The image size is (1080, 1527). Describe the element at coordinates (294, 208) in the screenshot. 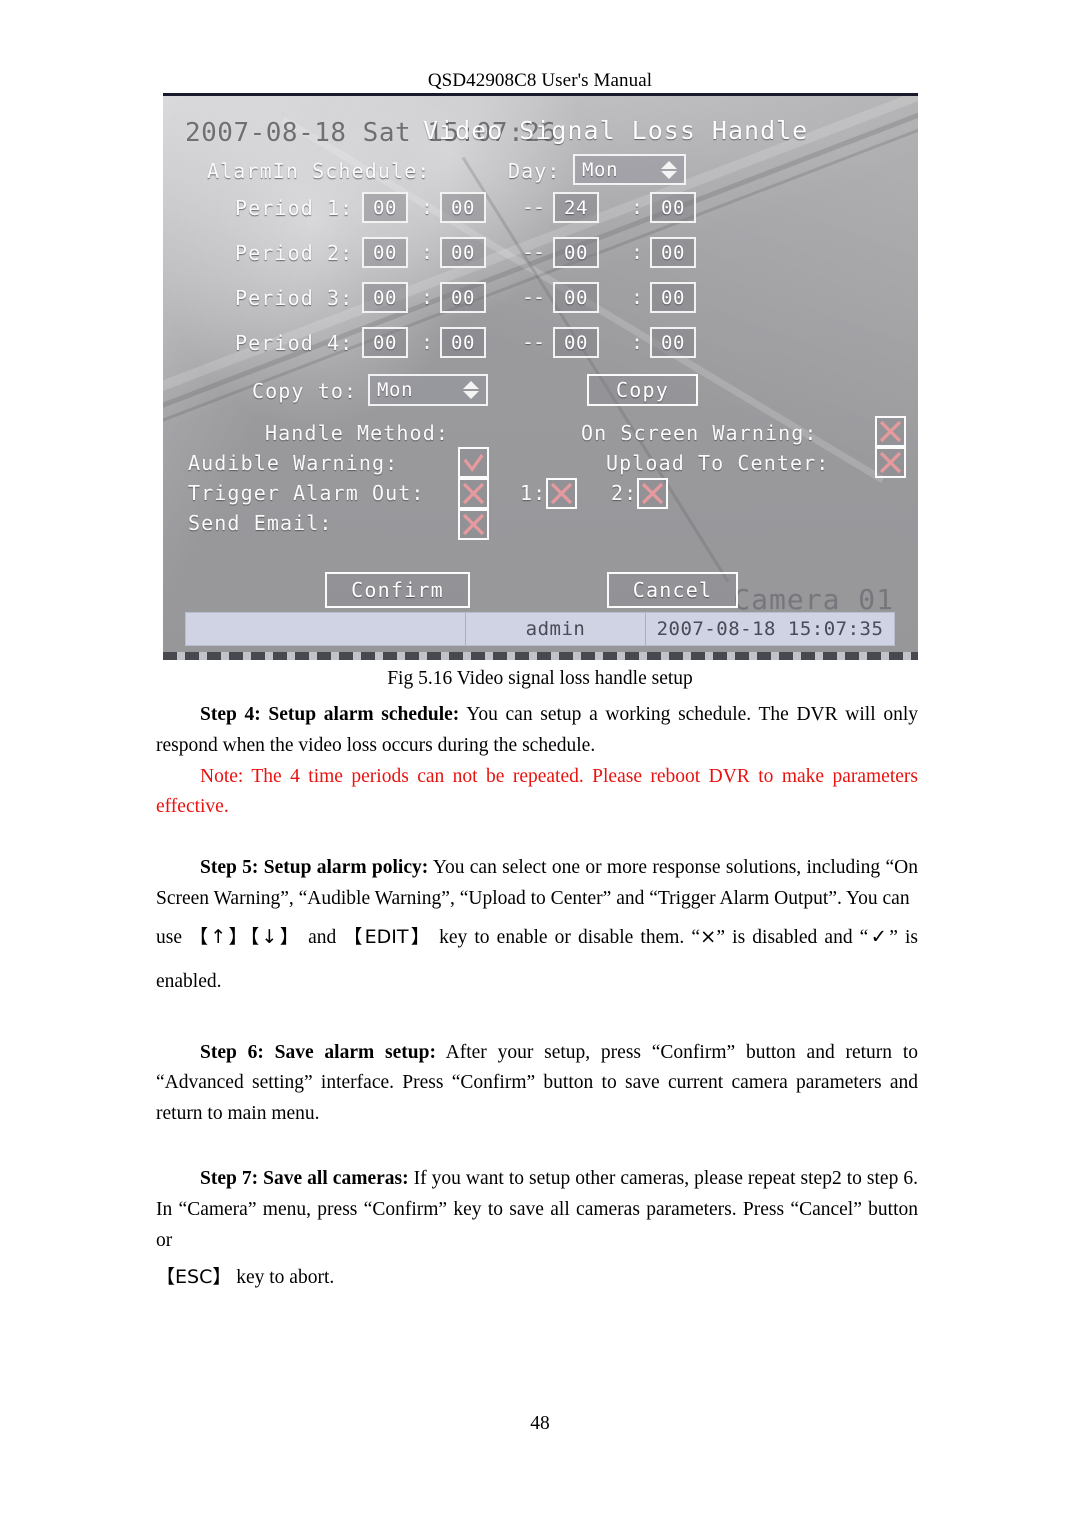

I see `period-1-label: Period 1:` at that location.